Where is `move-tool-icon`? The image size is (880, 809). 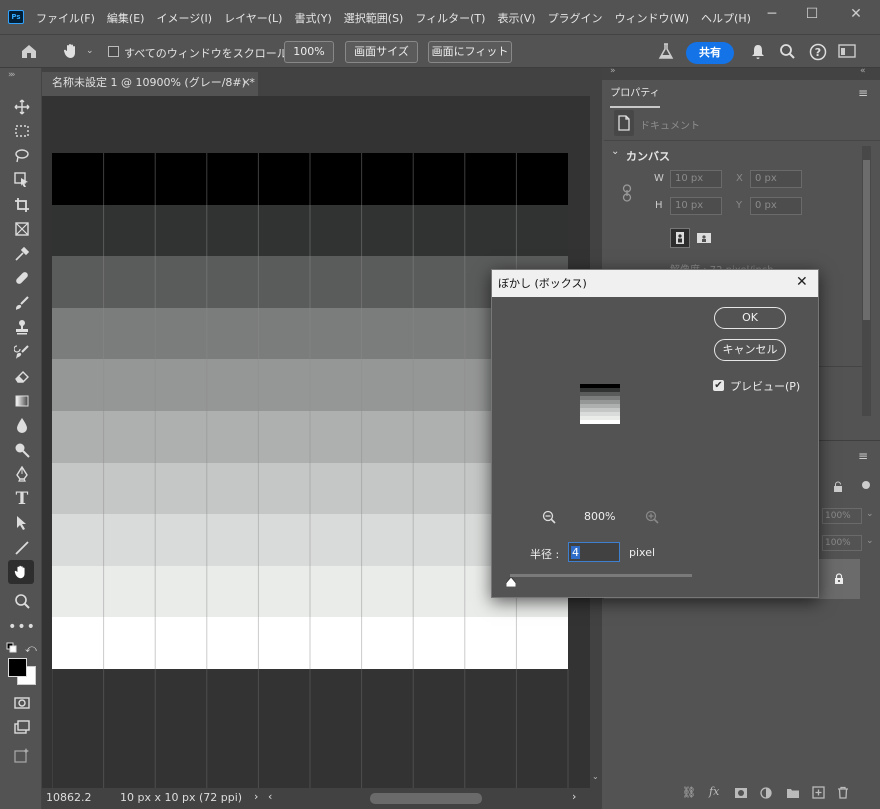 move-tool-icon is located at coordinates (22, 107).